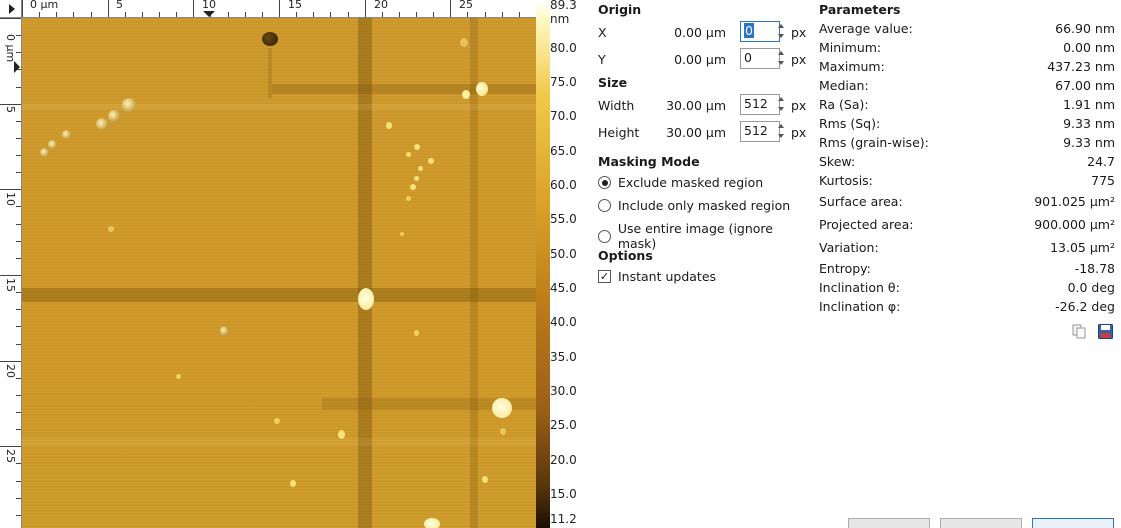  I want to click on masking-heading: Masking Mode, so click(649, 161).